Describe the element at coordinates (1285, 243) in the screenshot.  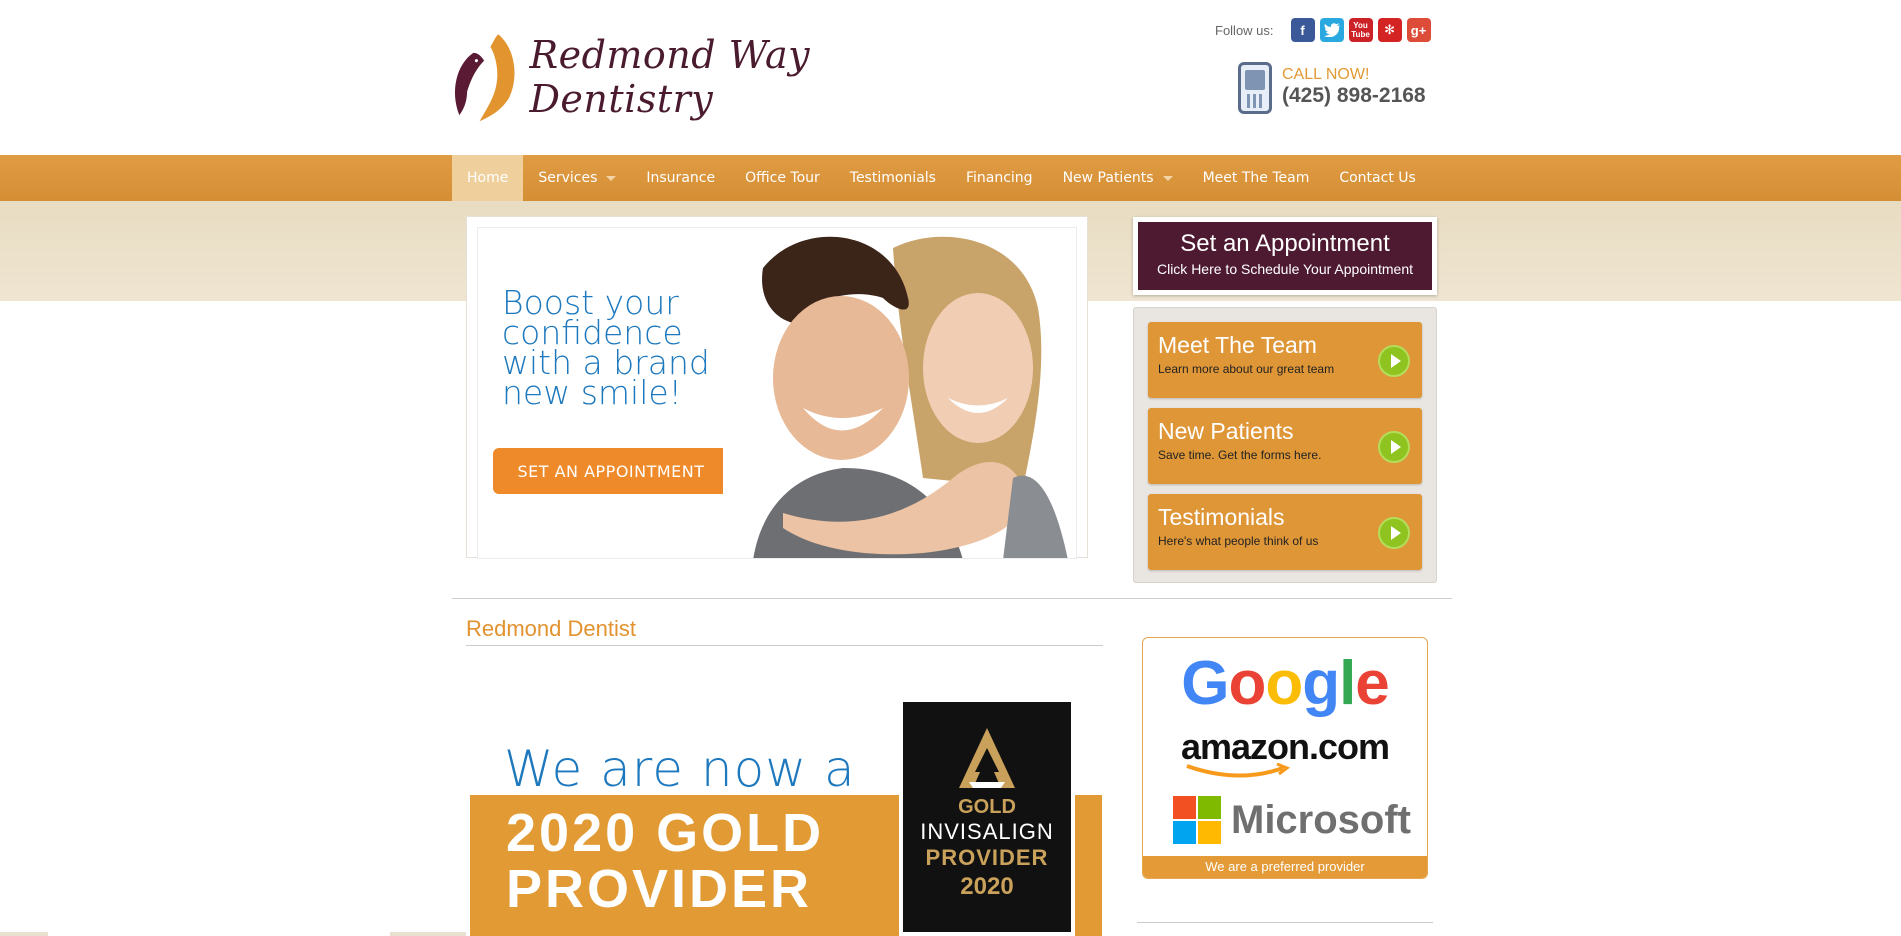
I see `appointment-title: Set an Appointment` at that location.